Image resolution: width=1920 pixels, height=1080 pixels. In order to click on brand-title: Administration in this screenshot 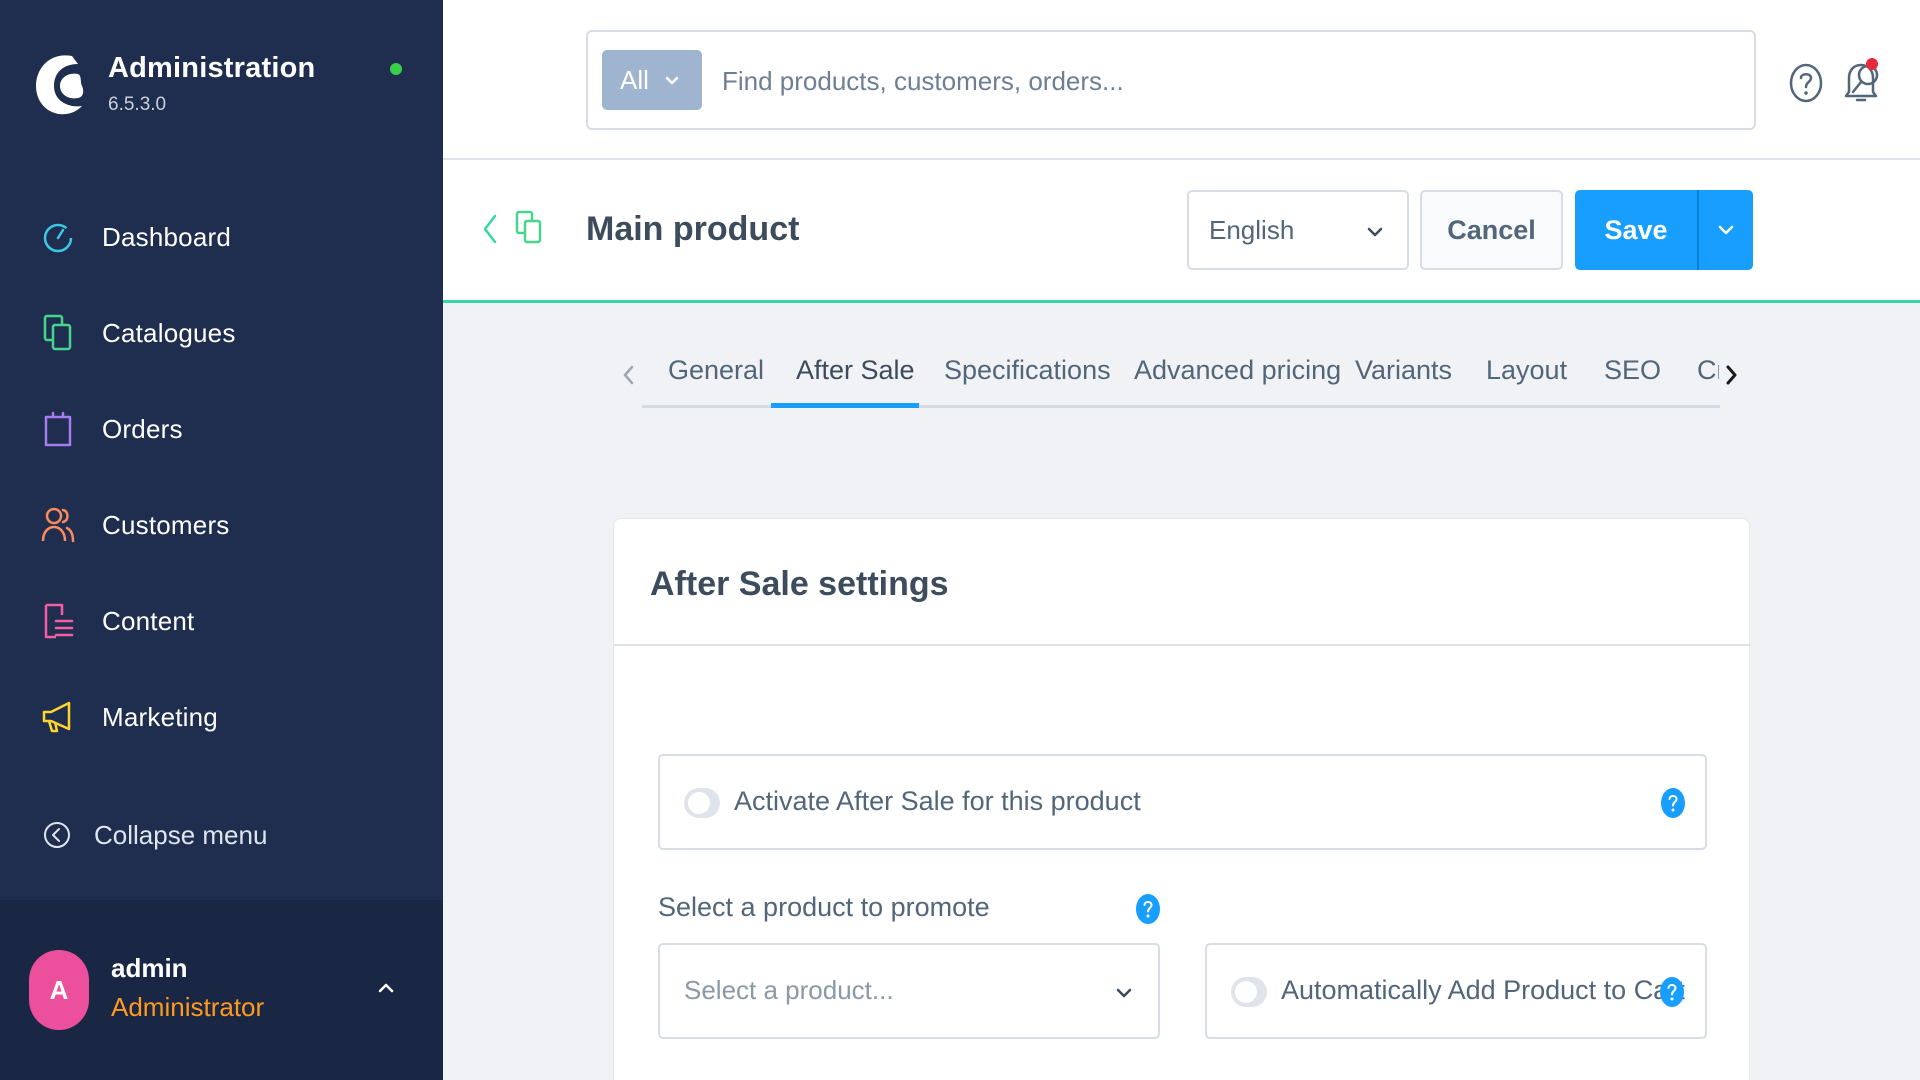, I will do `click(212, 68)`.